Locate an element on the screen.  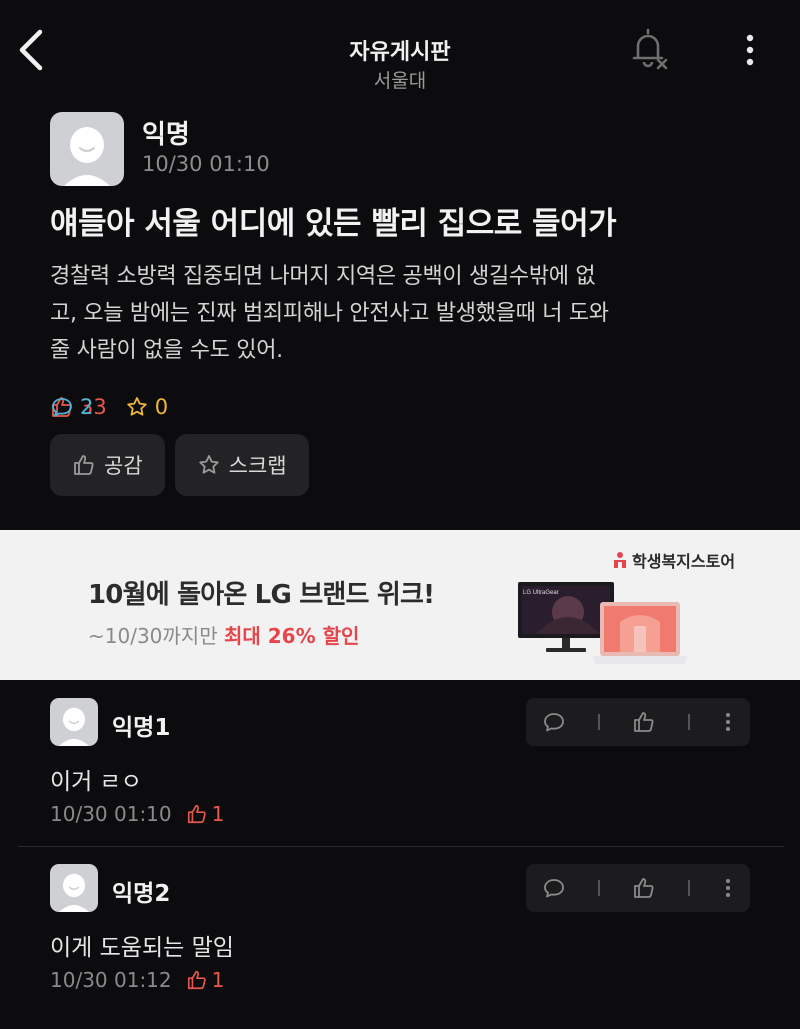
scrap-button-label: 스크랩 is located at coordinates (257, 466).